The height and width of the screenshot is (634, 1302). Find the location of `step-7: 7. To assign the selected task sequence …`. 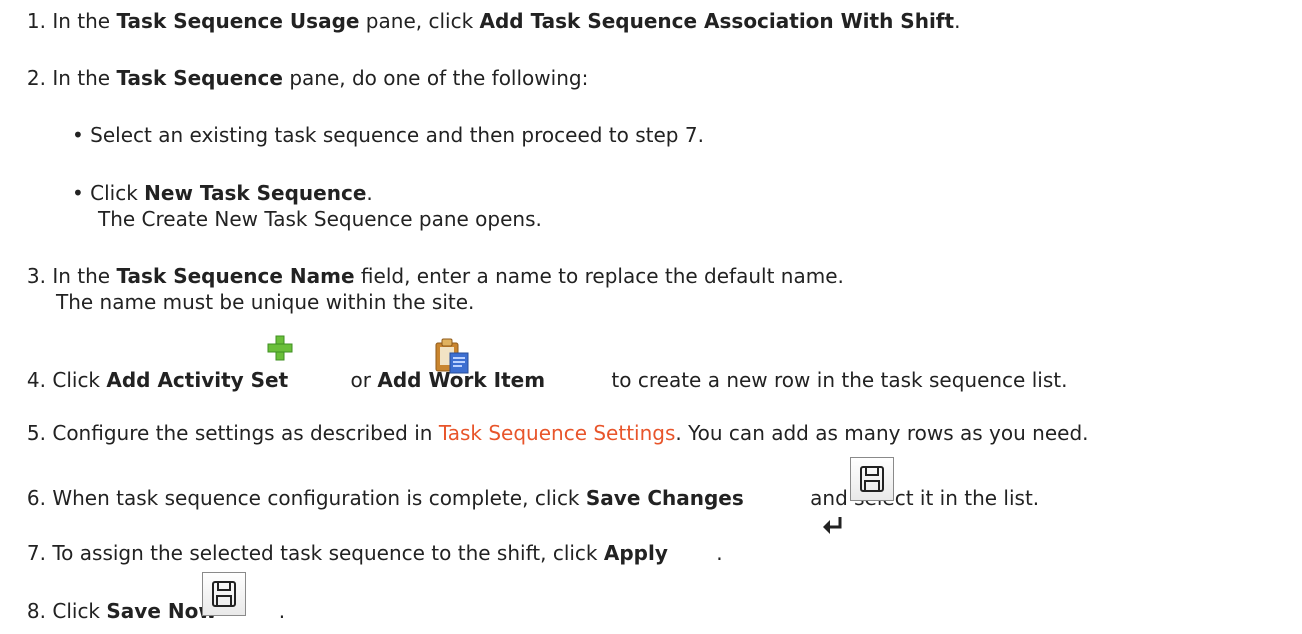

step-7: 7. To assign the selected task sequence … is located at coordinates (361, 553).